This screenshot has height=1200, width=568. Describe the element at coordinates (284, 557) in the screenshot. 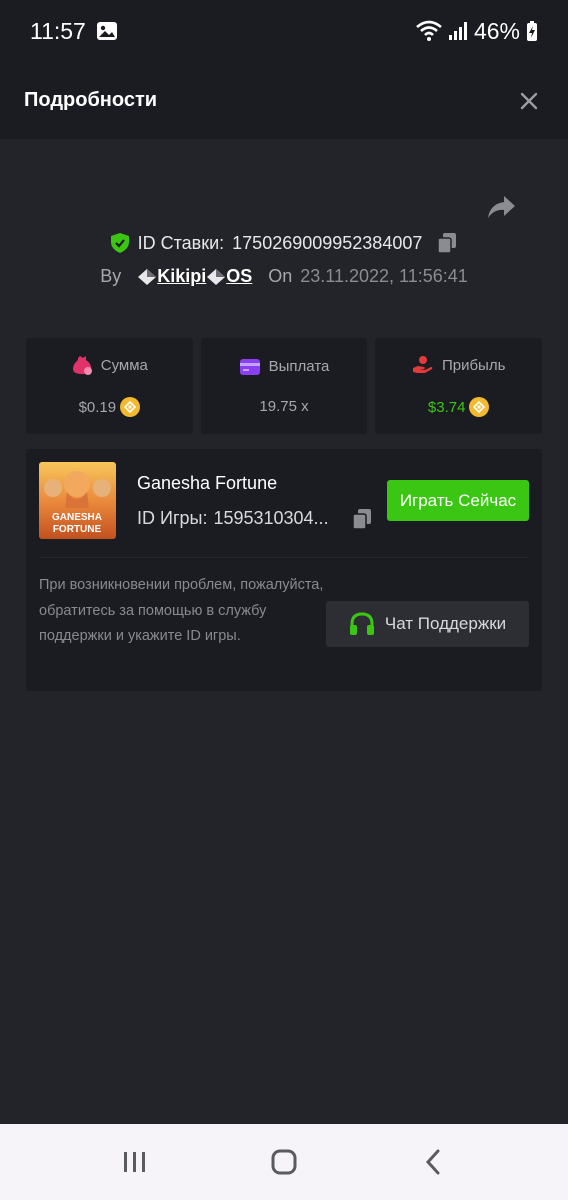

I see `divider` at that location.